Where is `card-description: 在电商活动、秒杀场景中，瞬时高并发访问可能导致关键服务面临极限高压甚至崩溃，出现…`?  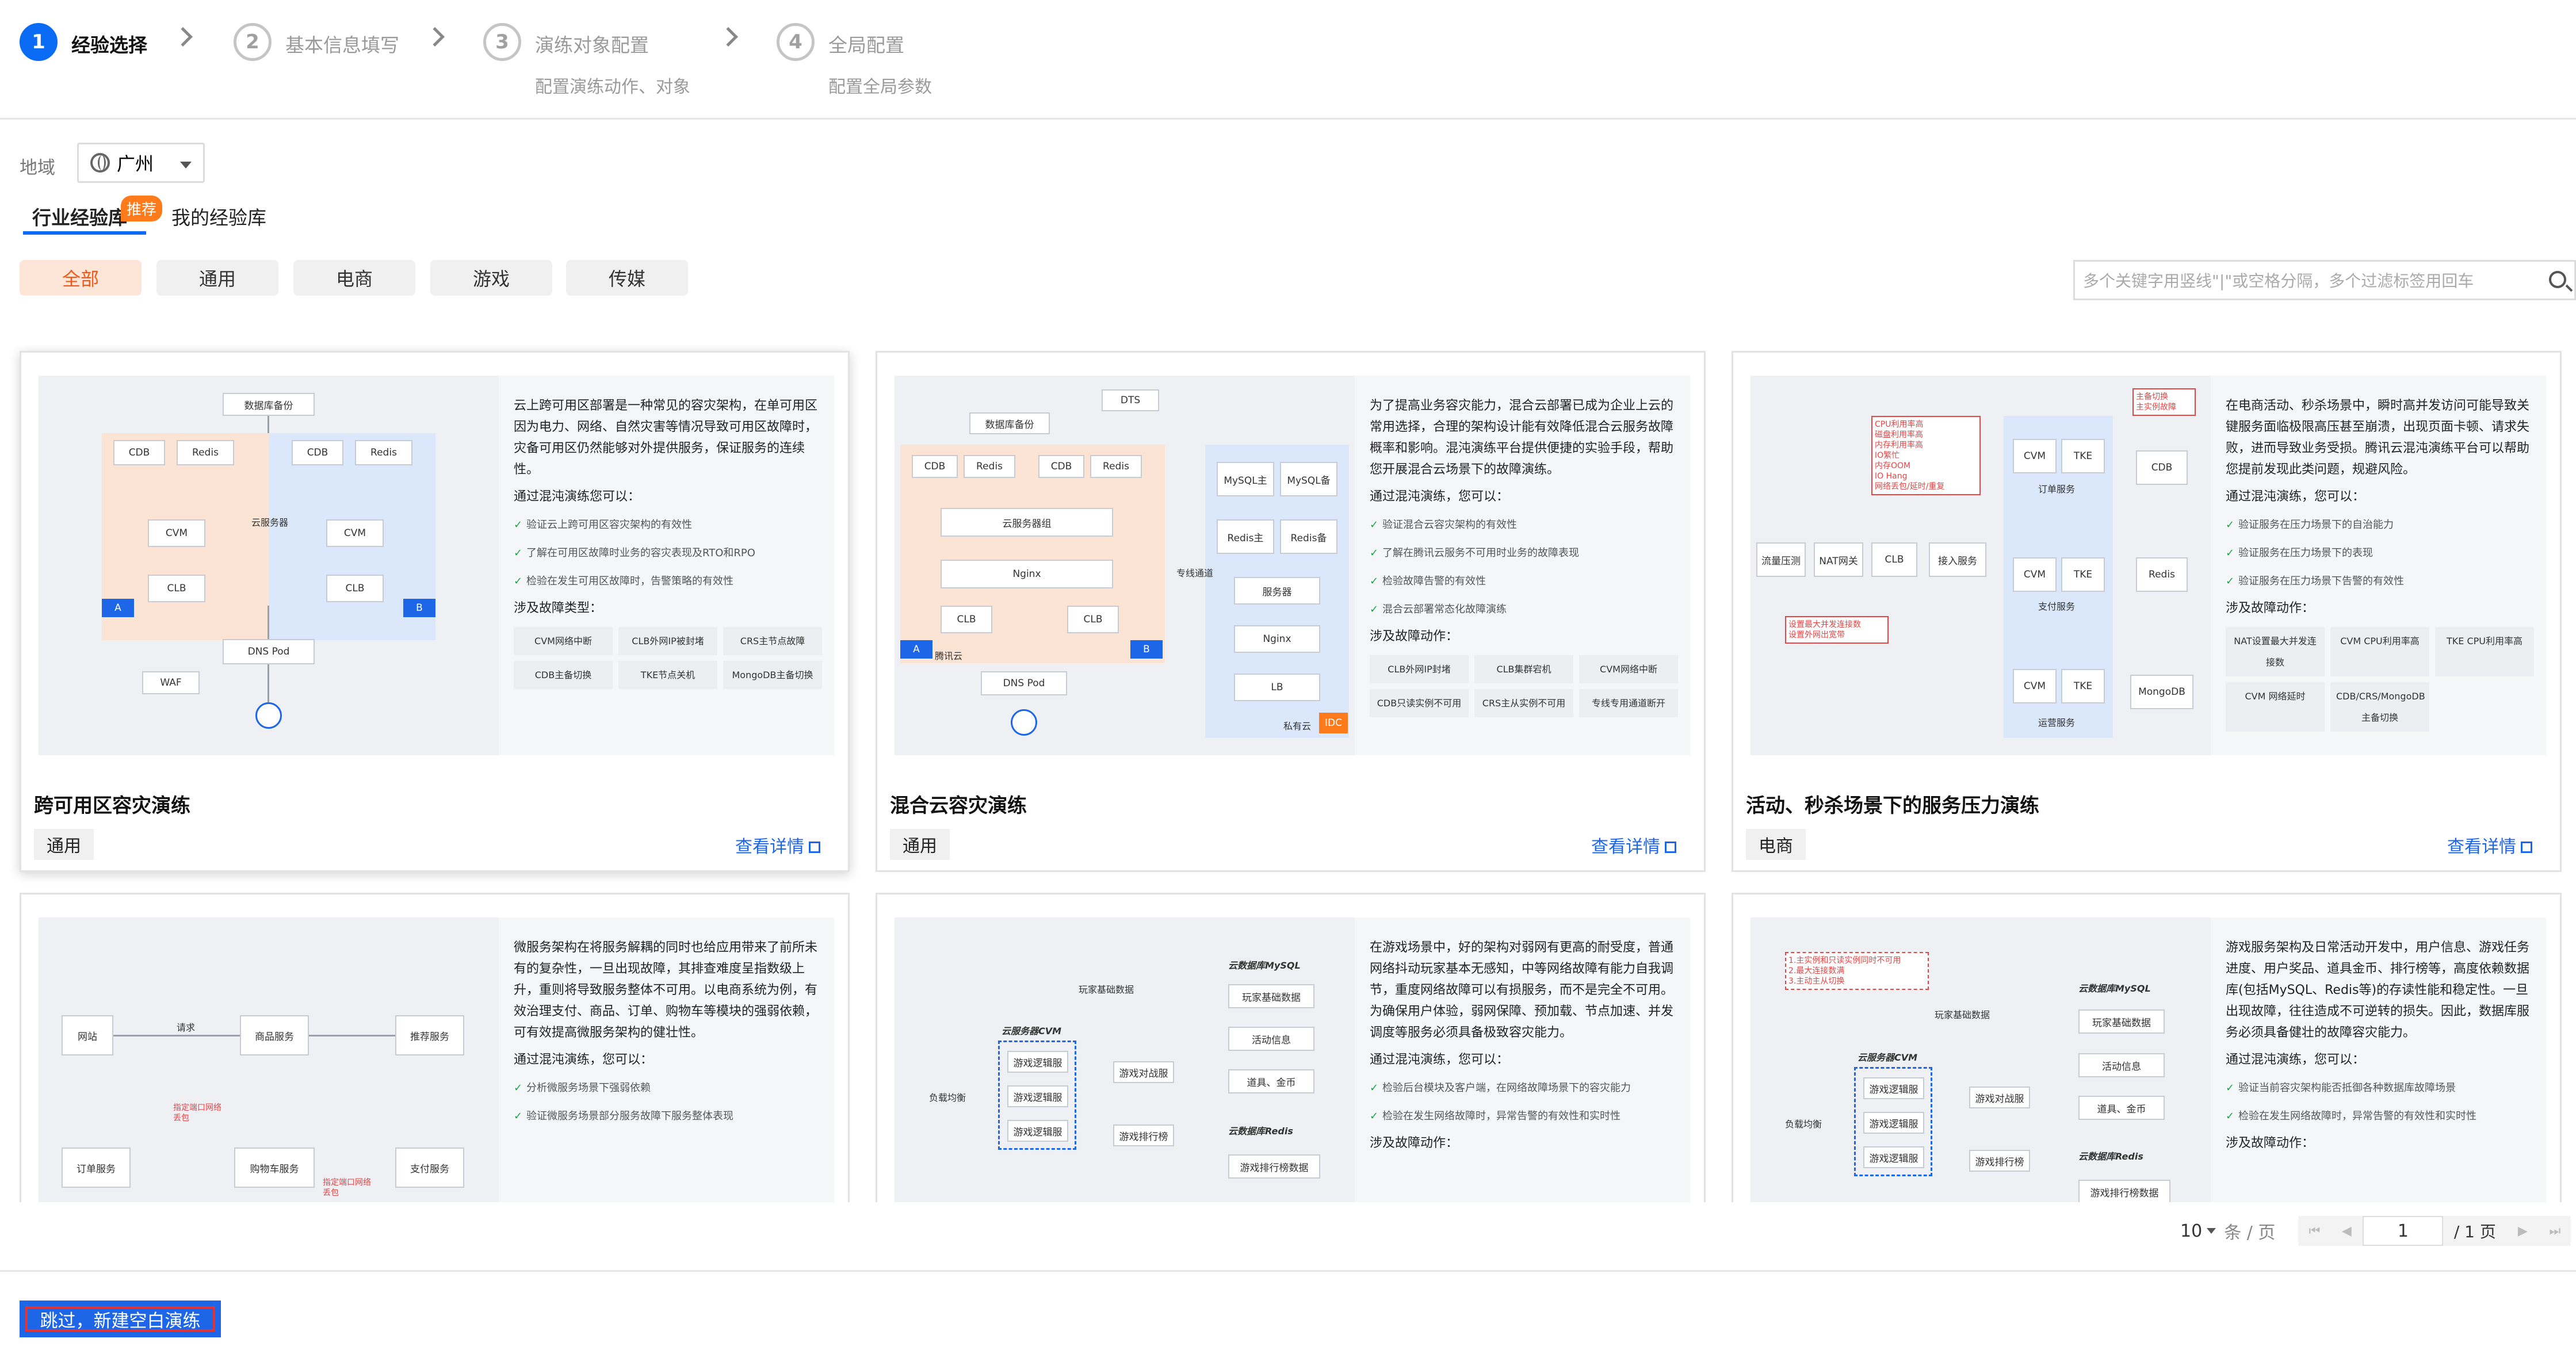 card-description: 在电商活动、秒杀场景中，瞬时高并发访问可能导致关键服务面临极限高压甚至崩溃，出现… is located at coordinates (2381, 563).